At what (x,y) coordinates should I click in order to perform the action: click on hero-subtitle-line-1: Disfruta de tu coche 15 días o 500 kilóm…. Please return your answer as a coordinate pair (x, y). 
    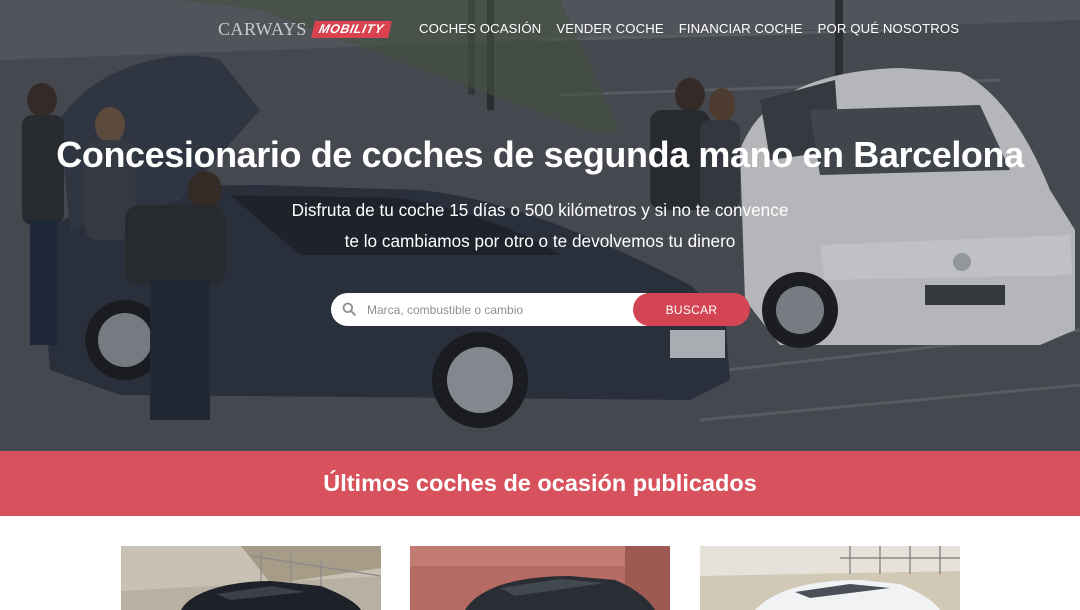
    Looking at the image, I should click on (540, 210).